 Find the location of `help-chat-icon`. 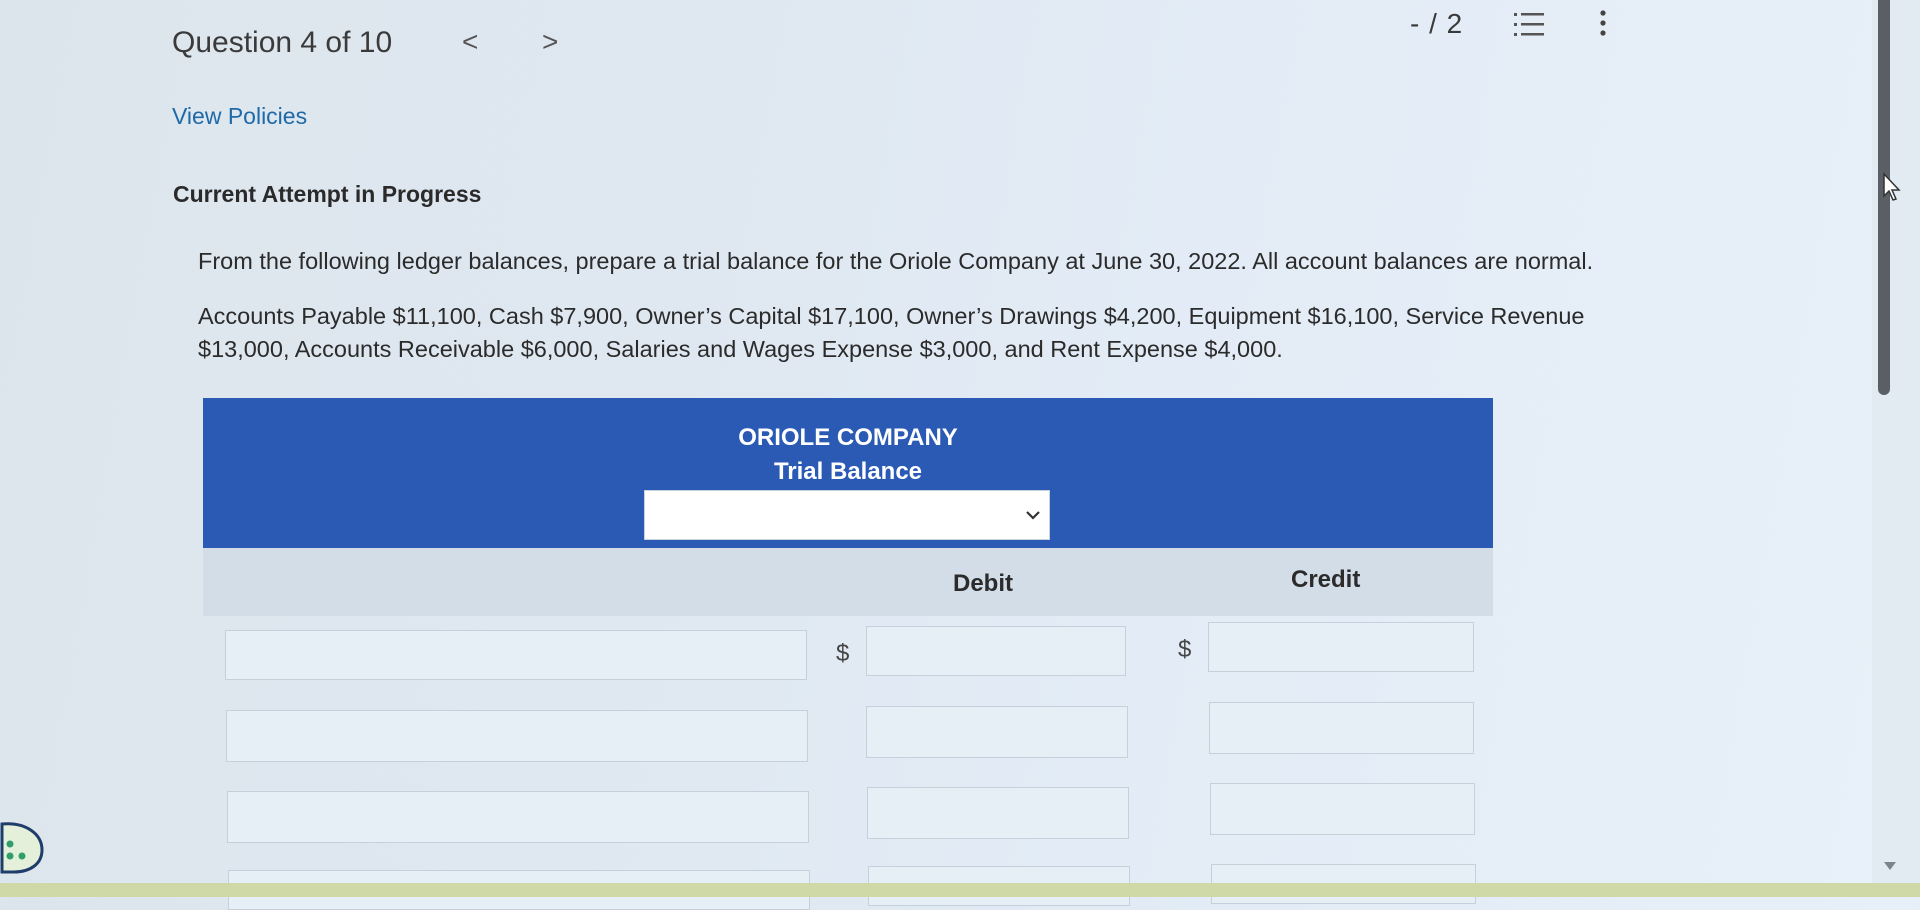

help-chat-icon is located at coordinates (23, 847).